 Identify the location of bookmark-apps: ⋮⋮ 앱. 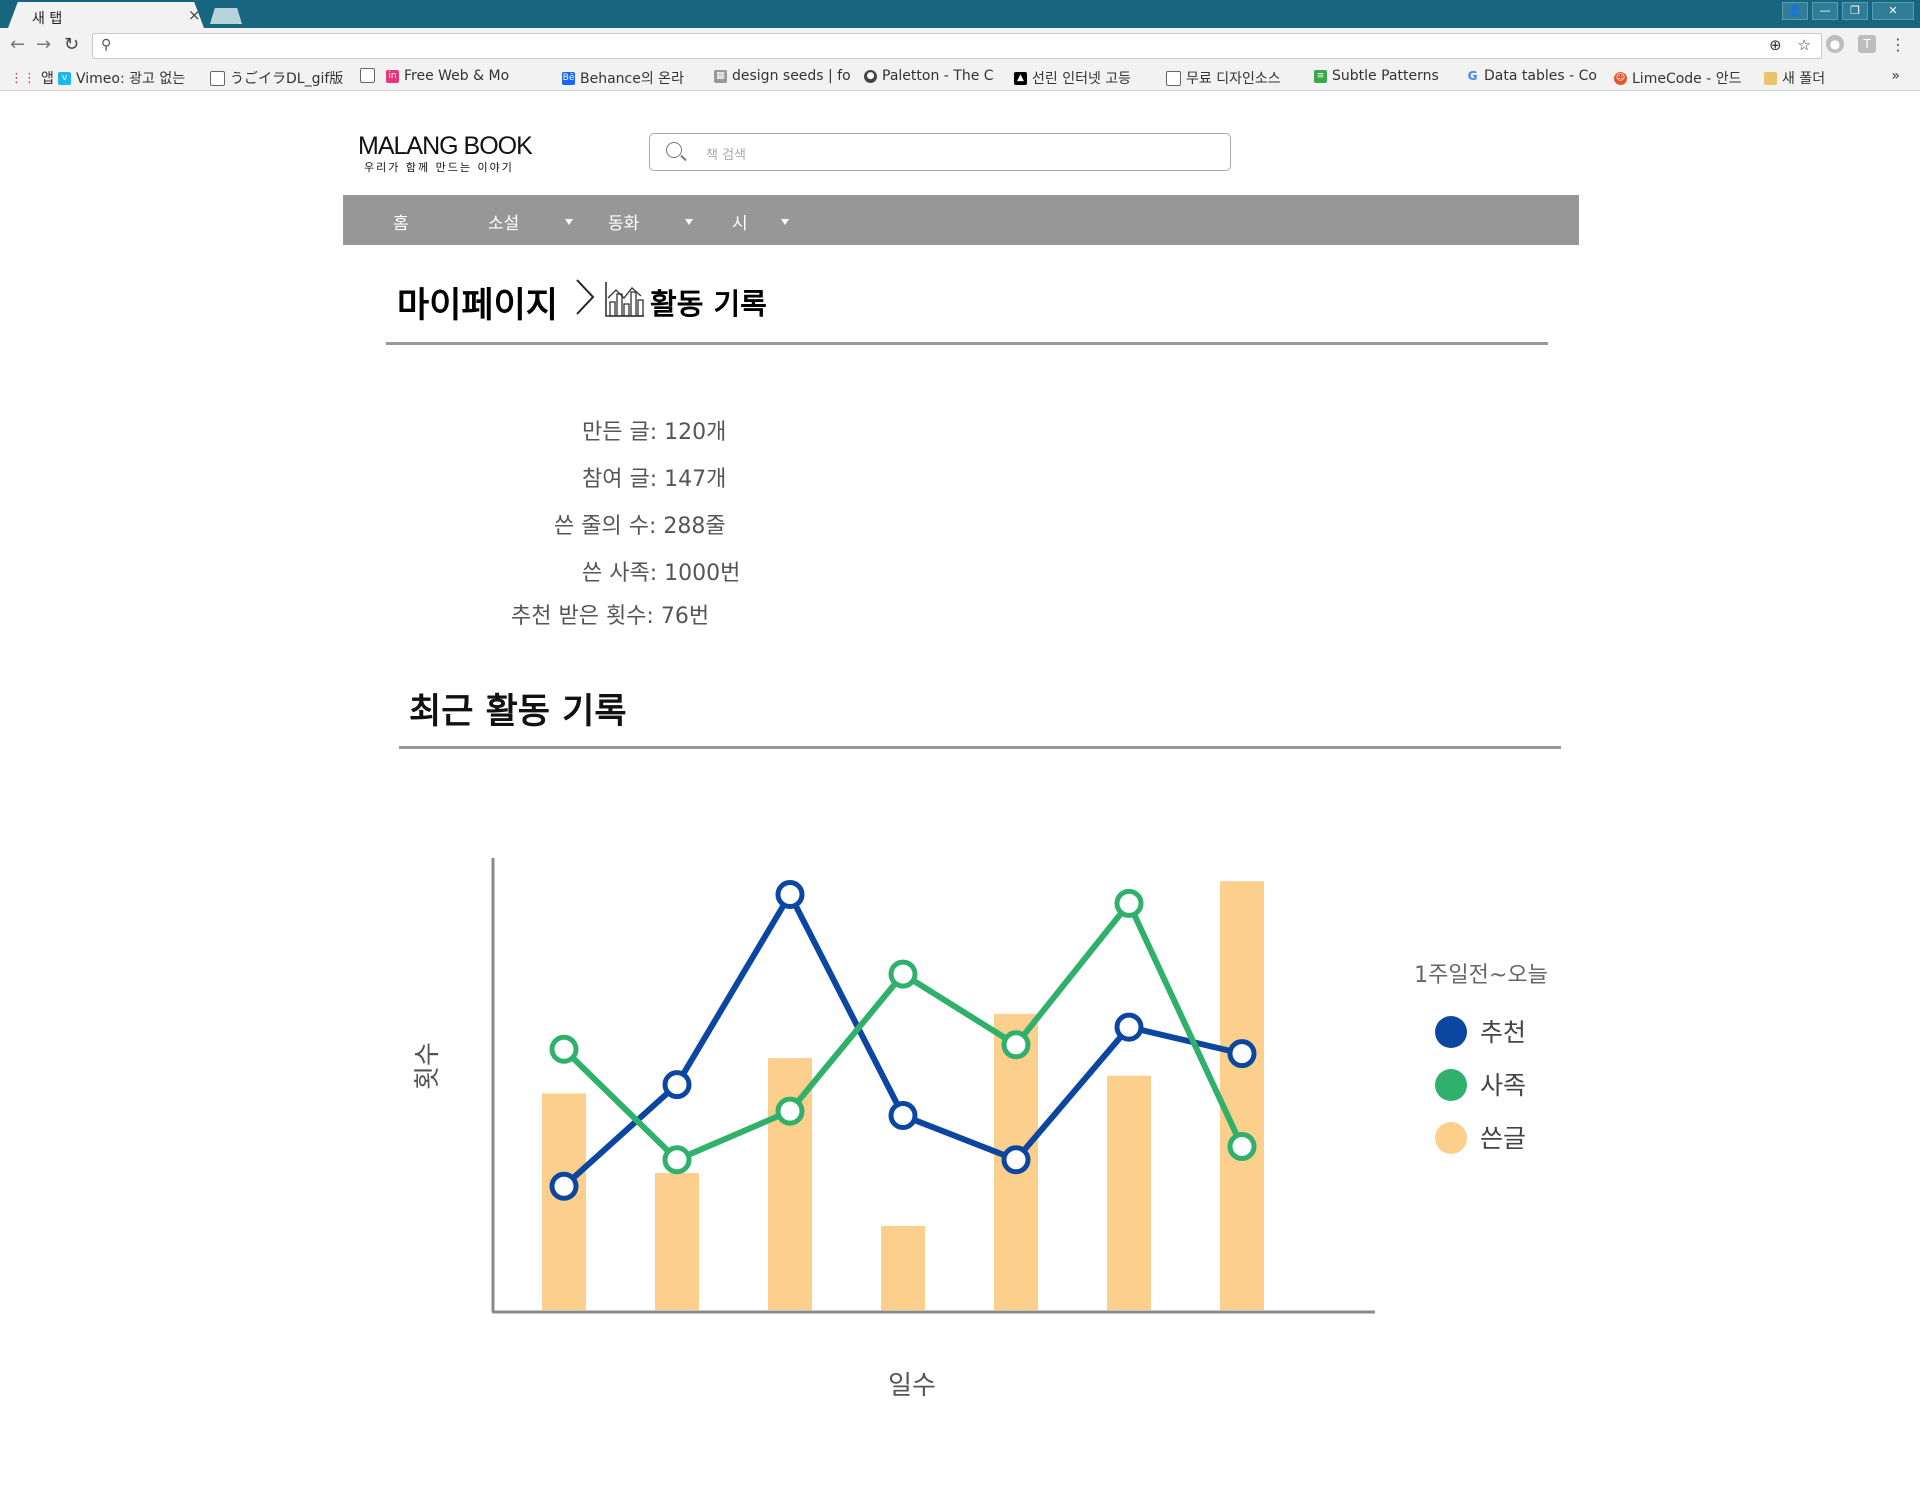
(32, 78).